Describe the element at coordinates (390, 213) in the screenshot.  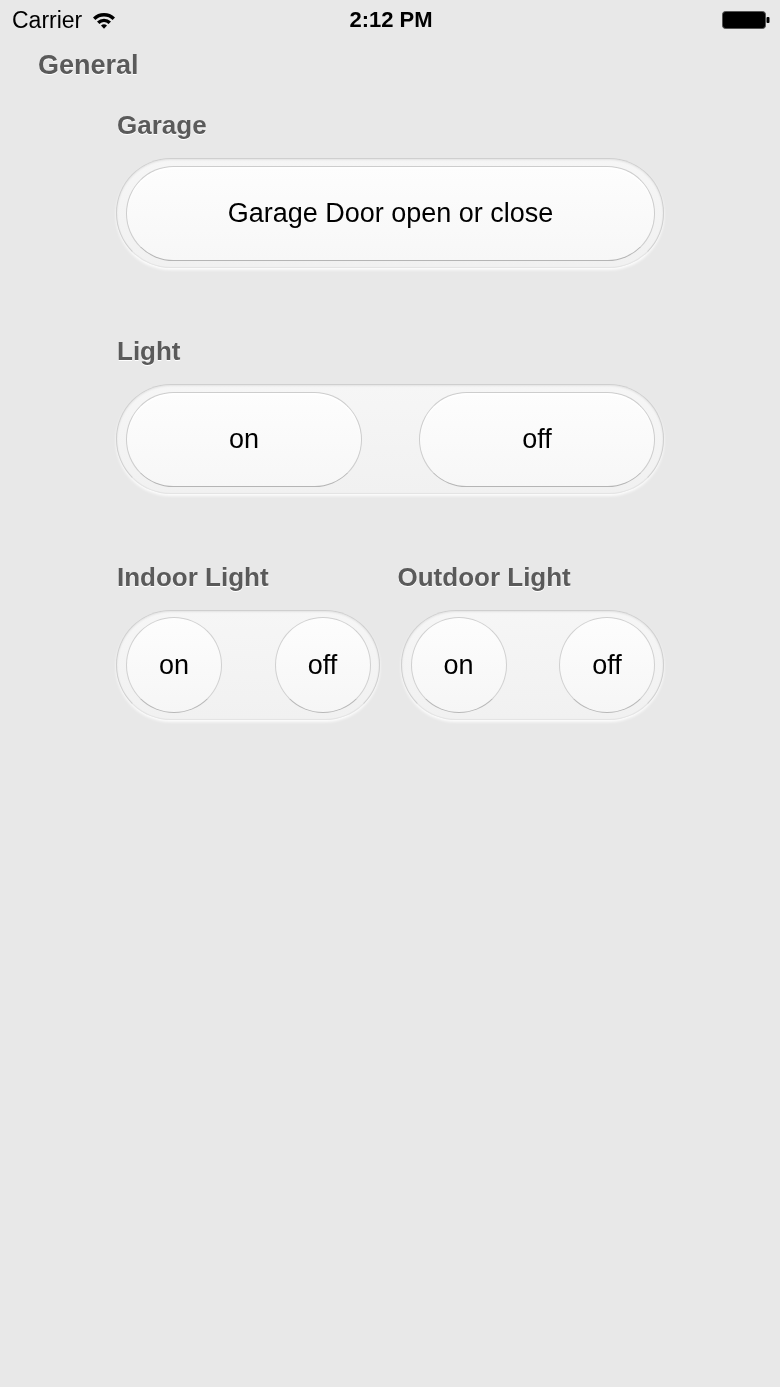
I see `action-button: Garage Door open or close` at that location.